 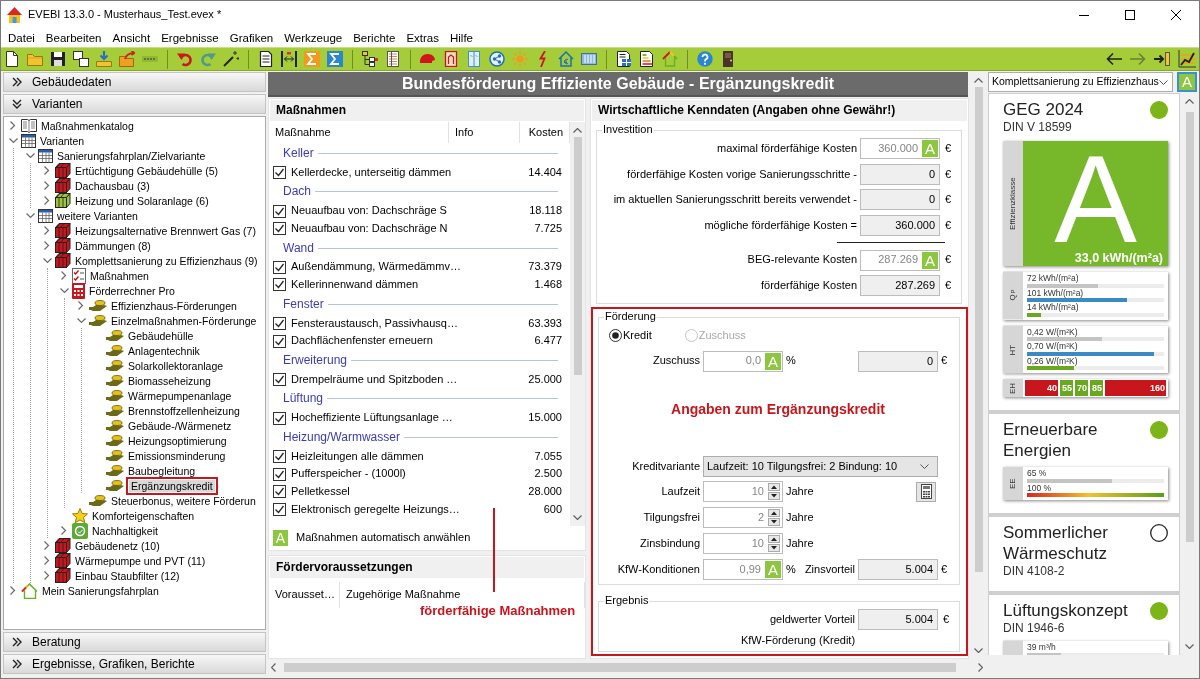 I want to click on tree-item: Maßnahmenkatalog, so click(x=87, y=125).